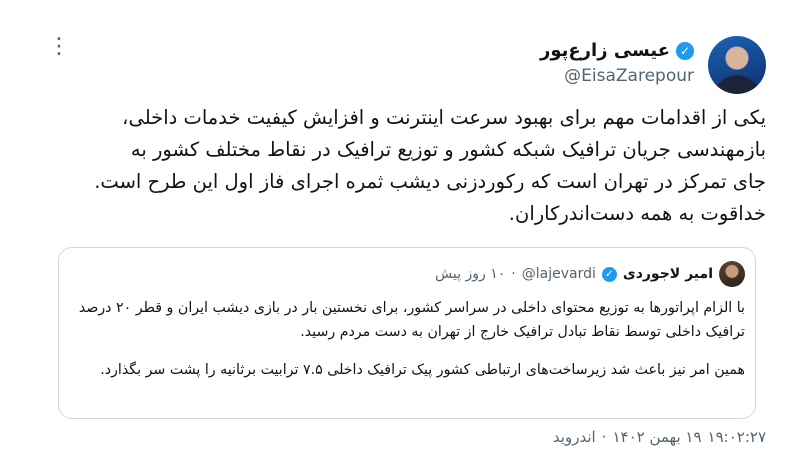 The image size is (800, 466). What do you see at coordinates (398, 66) in the screenshot?
I see `tweet-header: عیسی زارع‌پور ✓ @EisaZarepour ⋮` at bounding box center [398, 66].